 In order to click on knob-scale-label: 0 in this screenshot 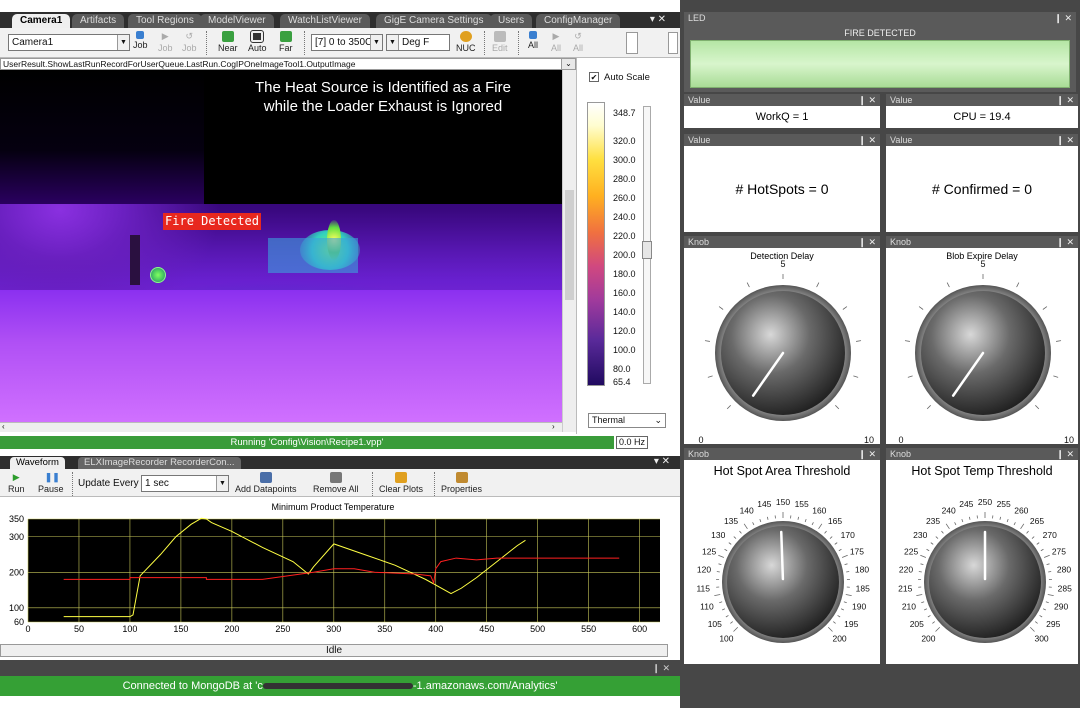, I will do `click(700, 440)`.